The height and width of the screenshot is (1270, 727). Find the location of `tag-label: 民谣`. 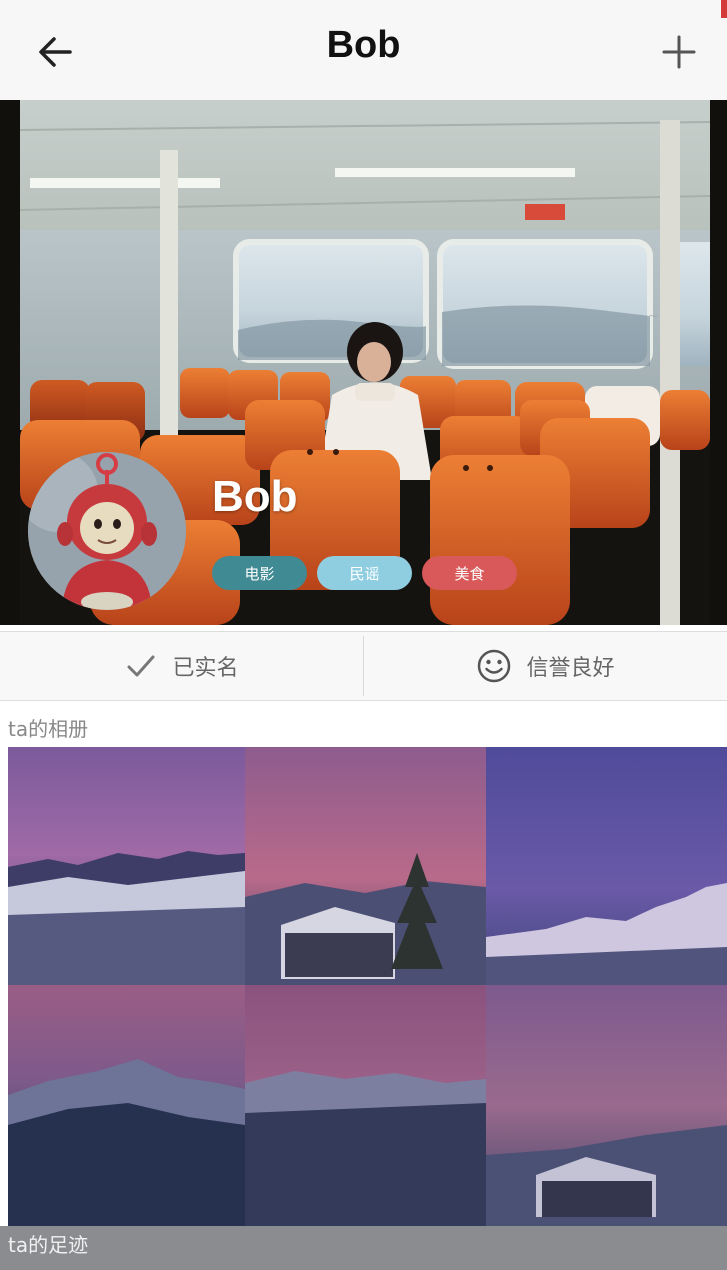

tag-label: 民谣 is located at coordinates (364, 573).